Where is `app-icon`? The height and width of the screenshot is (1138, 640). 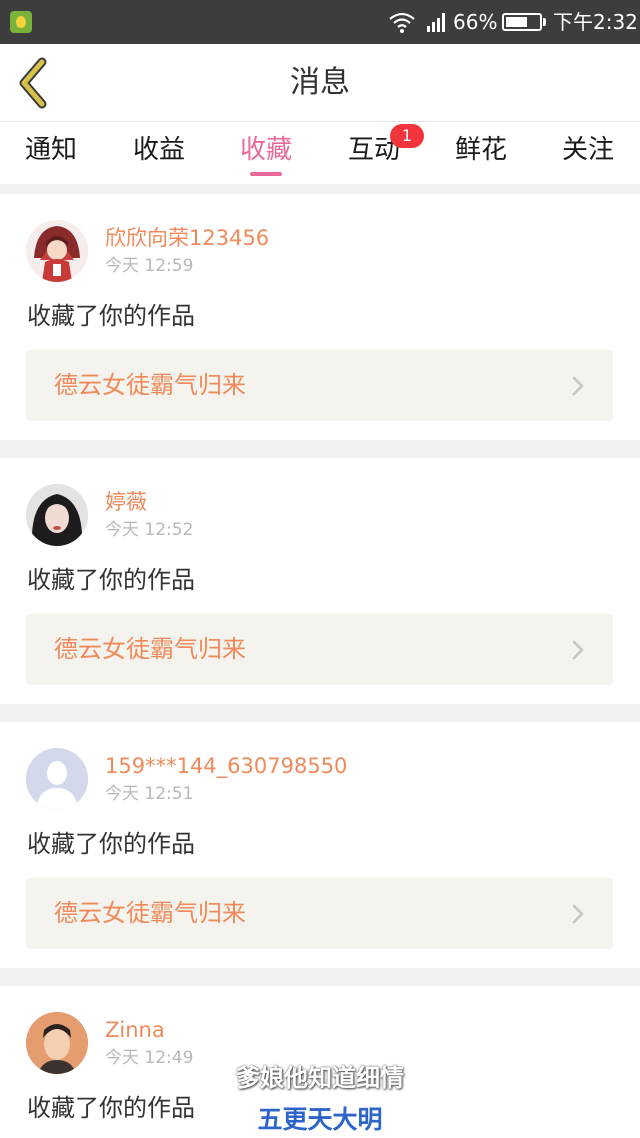
app-icon is located at coordinates (21, 22).